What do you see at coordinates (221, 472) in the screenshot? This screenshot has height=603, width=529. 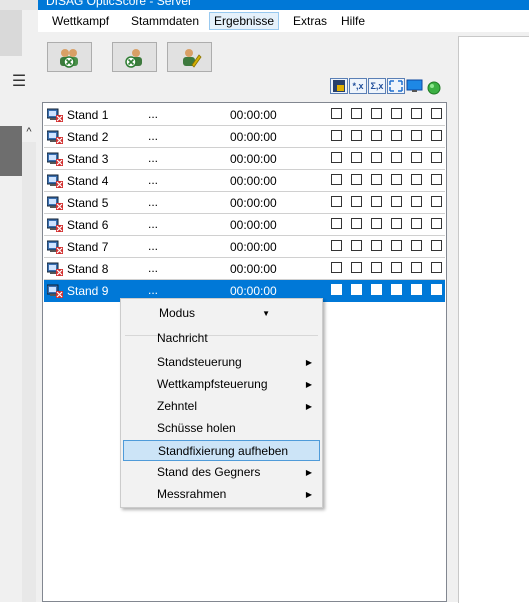 I see `context-item-stand-des-gegners: Stand des Gegners ▶` at bounding box center [221, 472].